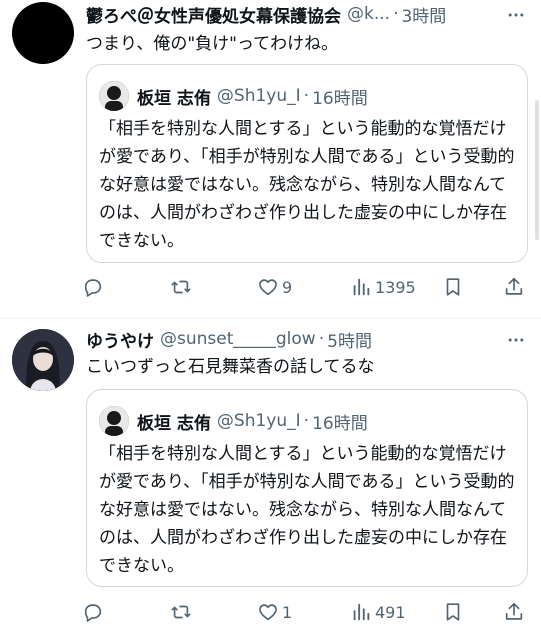 The image size is (541, 640). I want to click on views-button: 491, so click(378, 612).